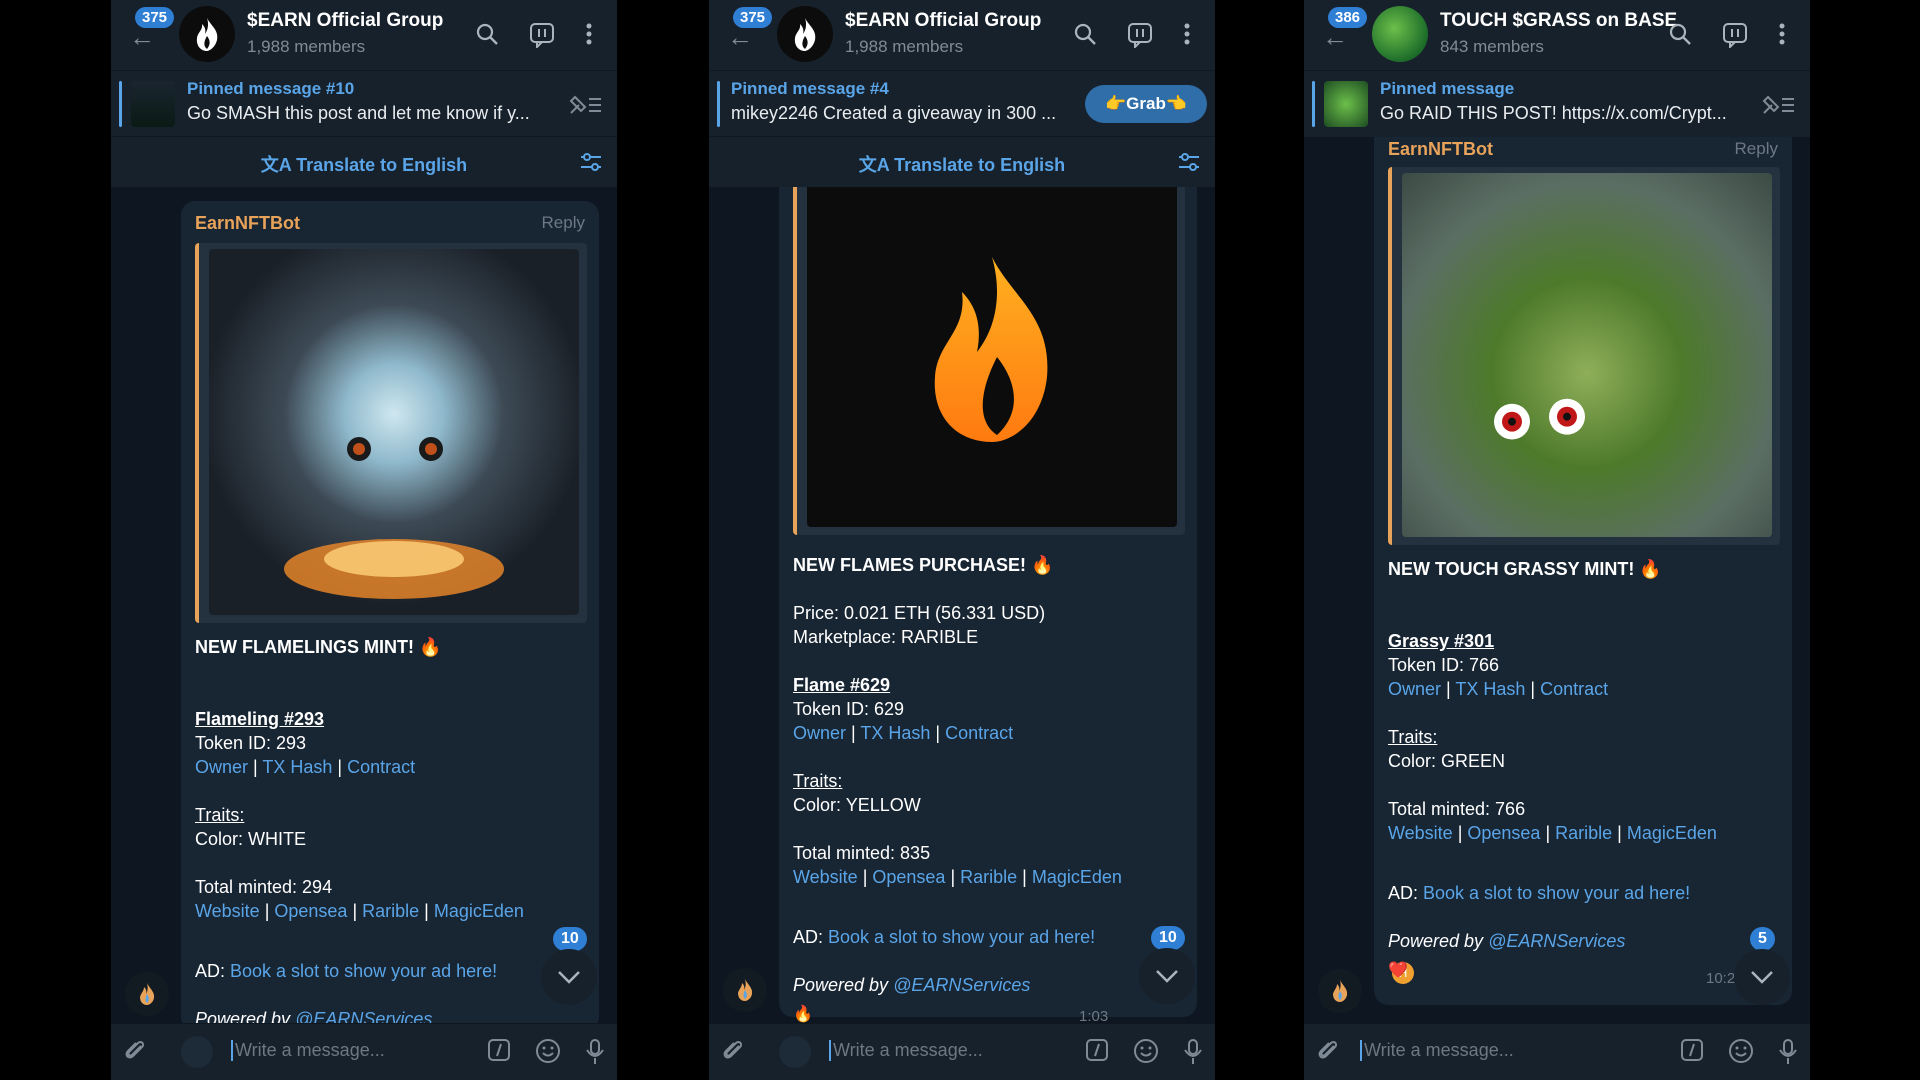 This screenshot has height=1080, width=1920. Describe the element at coordinates (1525, 569) in the screenshot. I see `message-headline: NEW TOUCH GRASSY MINT! 🔥` at that location.